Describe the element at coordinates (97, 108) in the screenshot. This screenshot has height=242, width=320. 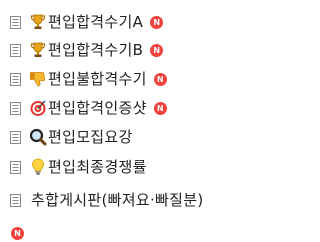
I see `menu-item-label: 편입합격인증샷` at that location.